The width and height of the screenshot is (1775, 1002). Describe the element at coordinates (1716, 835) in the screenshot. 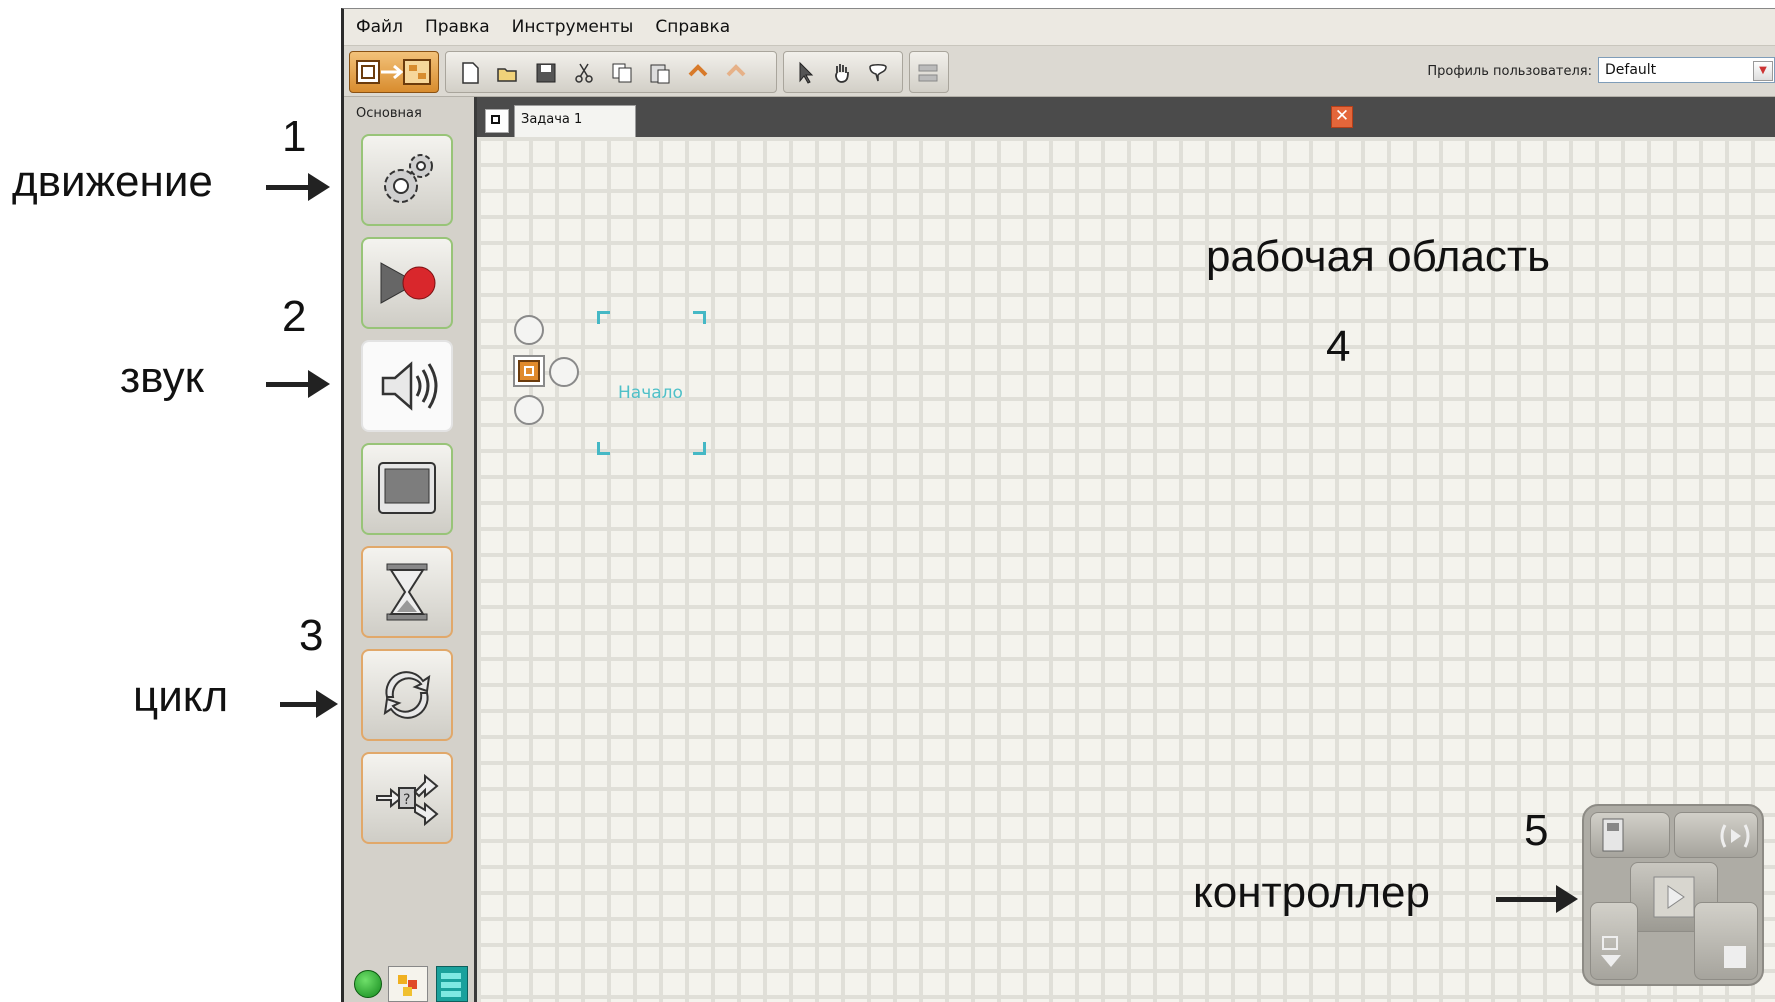

I see `download-run-selected-button` at that location.